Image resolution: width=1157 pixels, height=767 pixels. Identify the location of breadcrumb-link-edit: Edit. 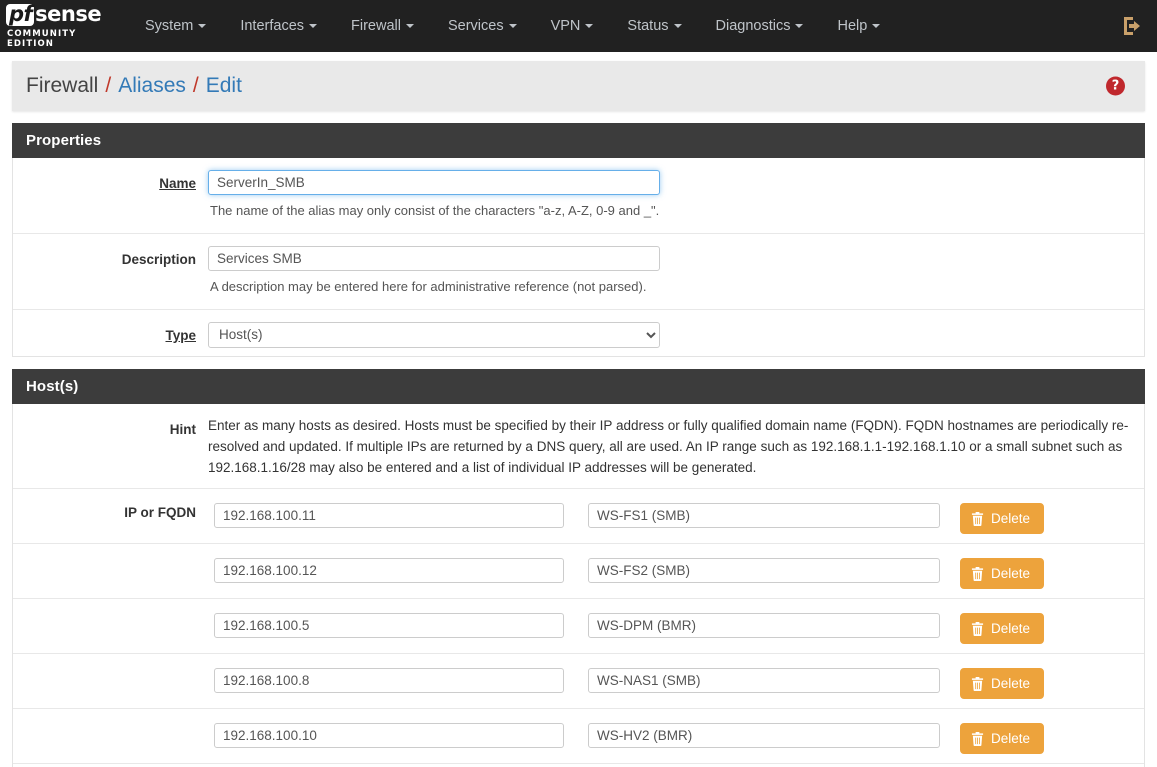
(224, 86).